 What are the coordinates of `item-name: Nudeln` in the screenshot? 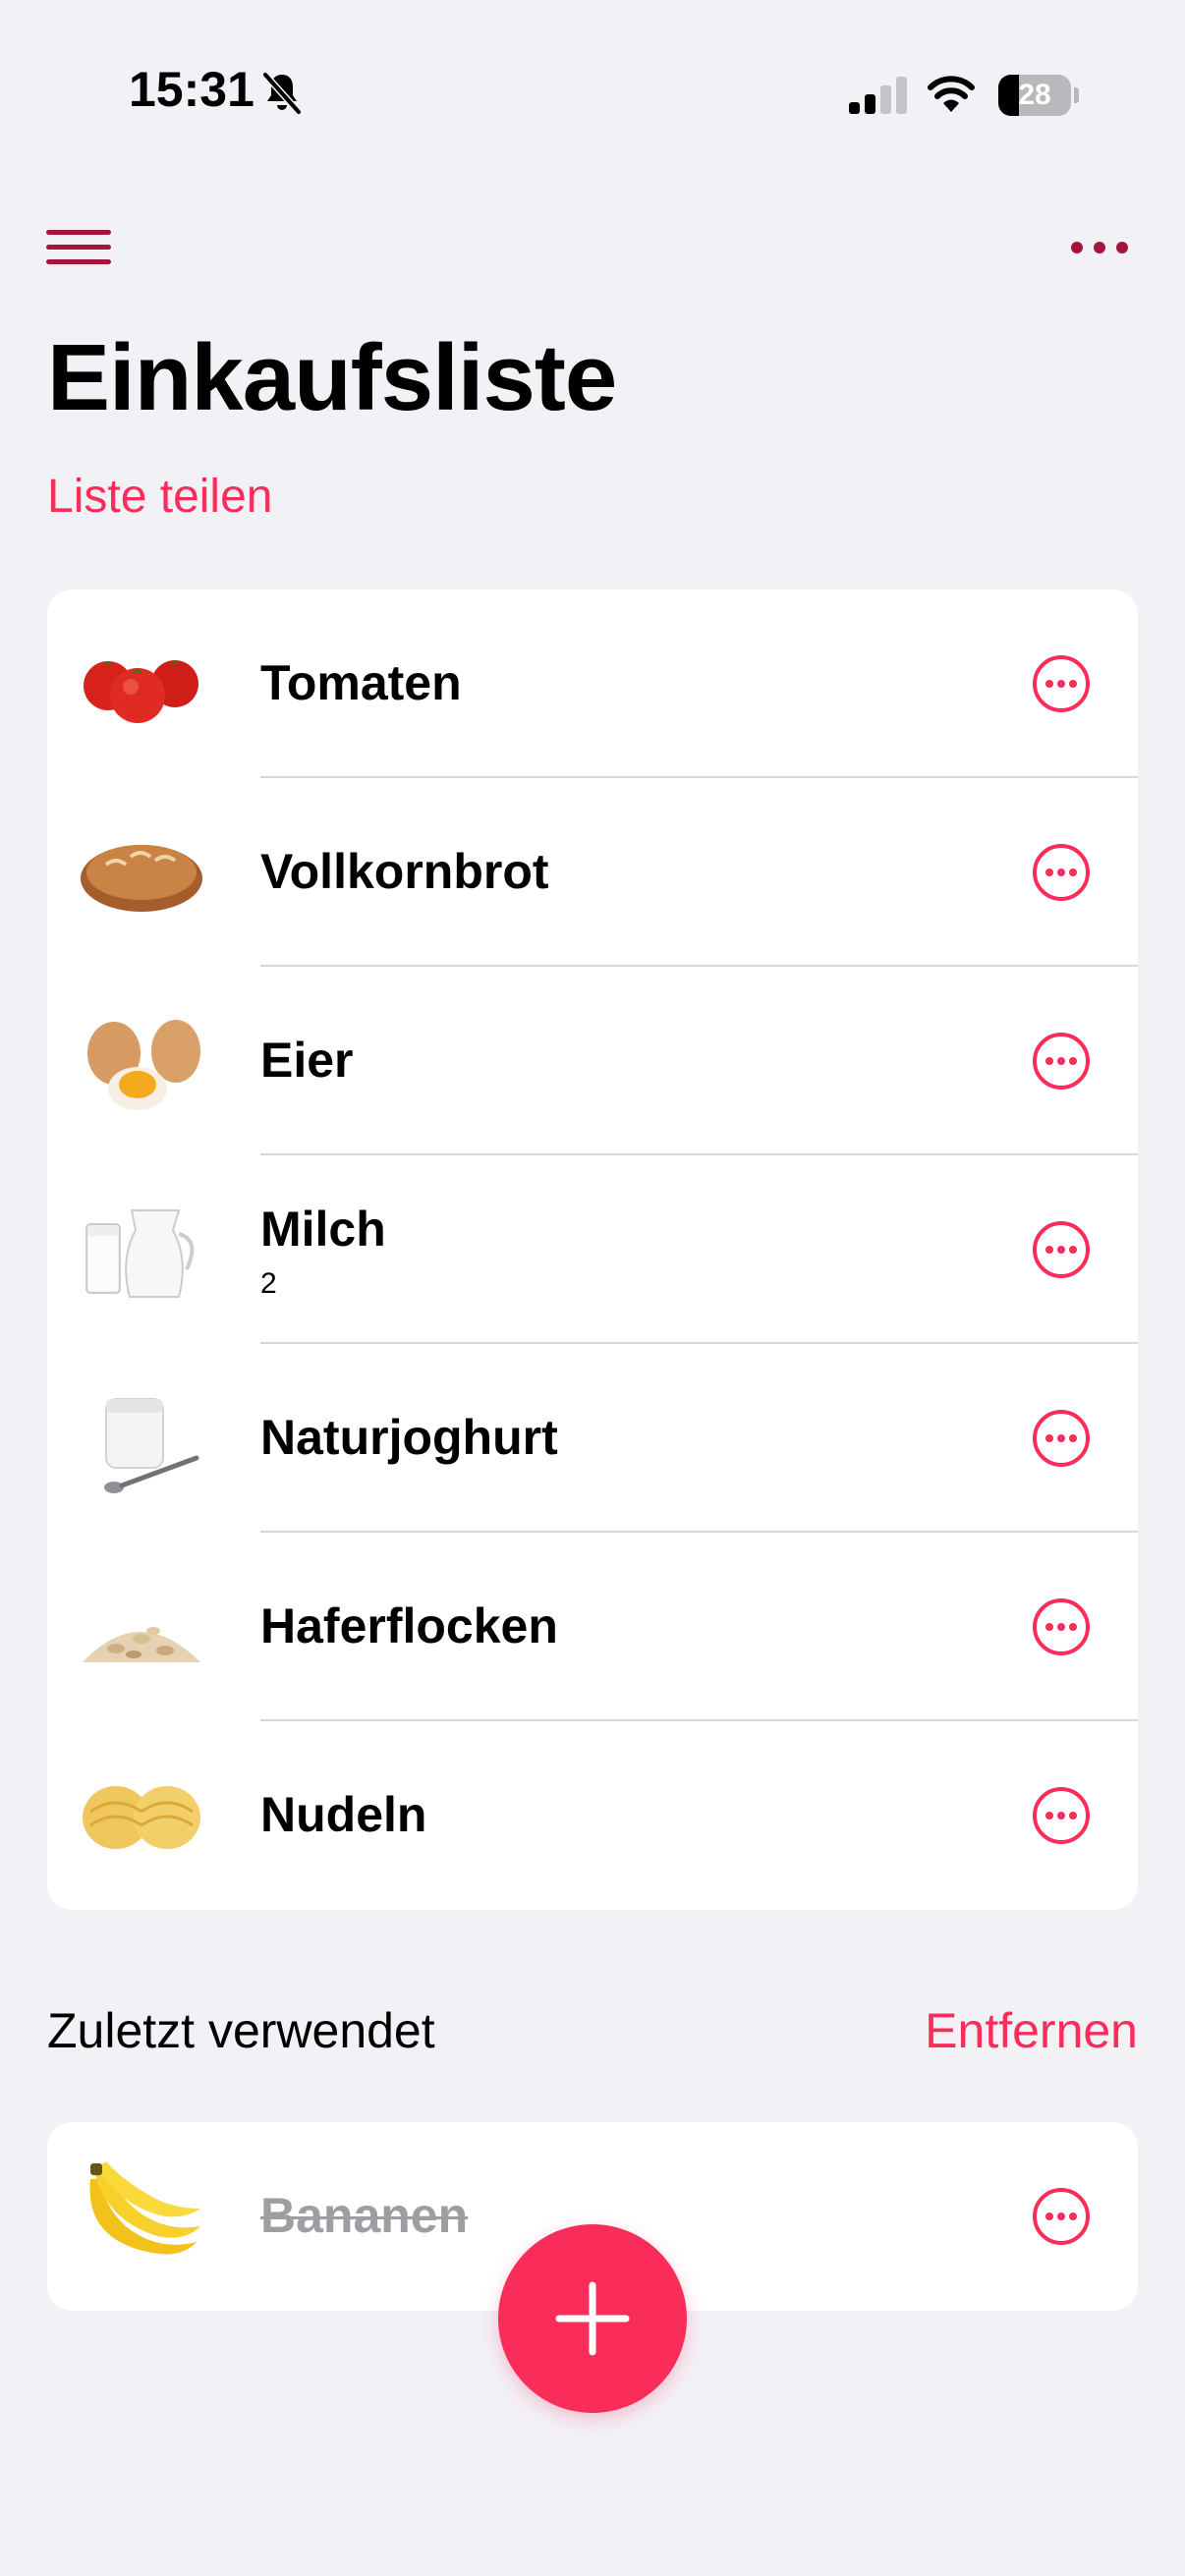 It's located at (344, 1814).